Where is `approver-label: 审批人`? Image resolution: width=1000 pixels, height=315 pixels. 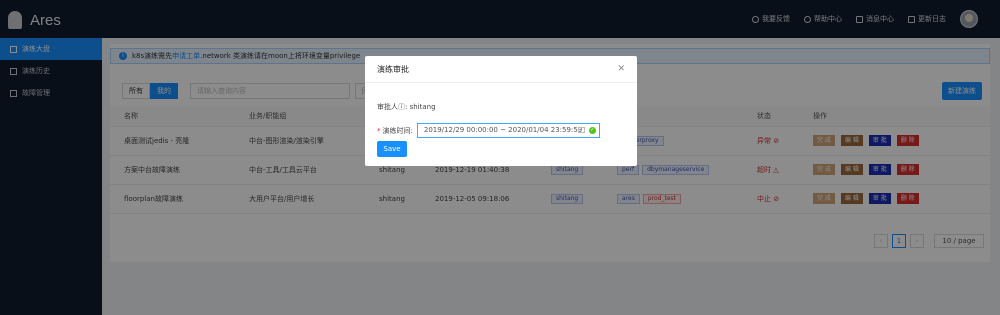 approver-label: 审批人 is located at coordinates (387, 107).